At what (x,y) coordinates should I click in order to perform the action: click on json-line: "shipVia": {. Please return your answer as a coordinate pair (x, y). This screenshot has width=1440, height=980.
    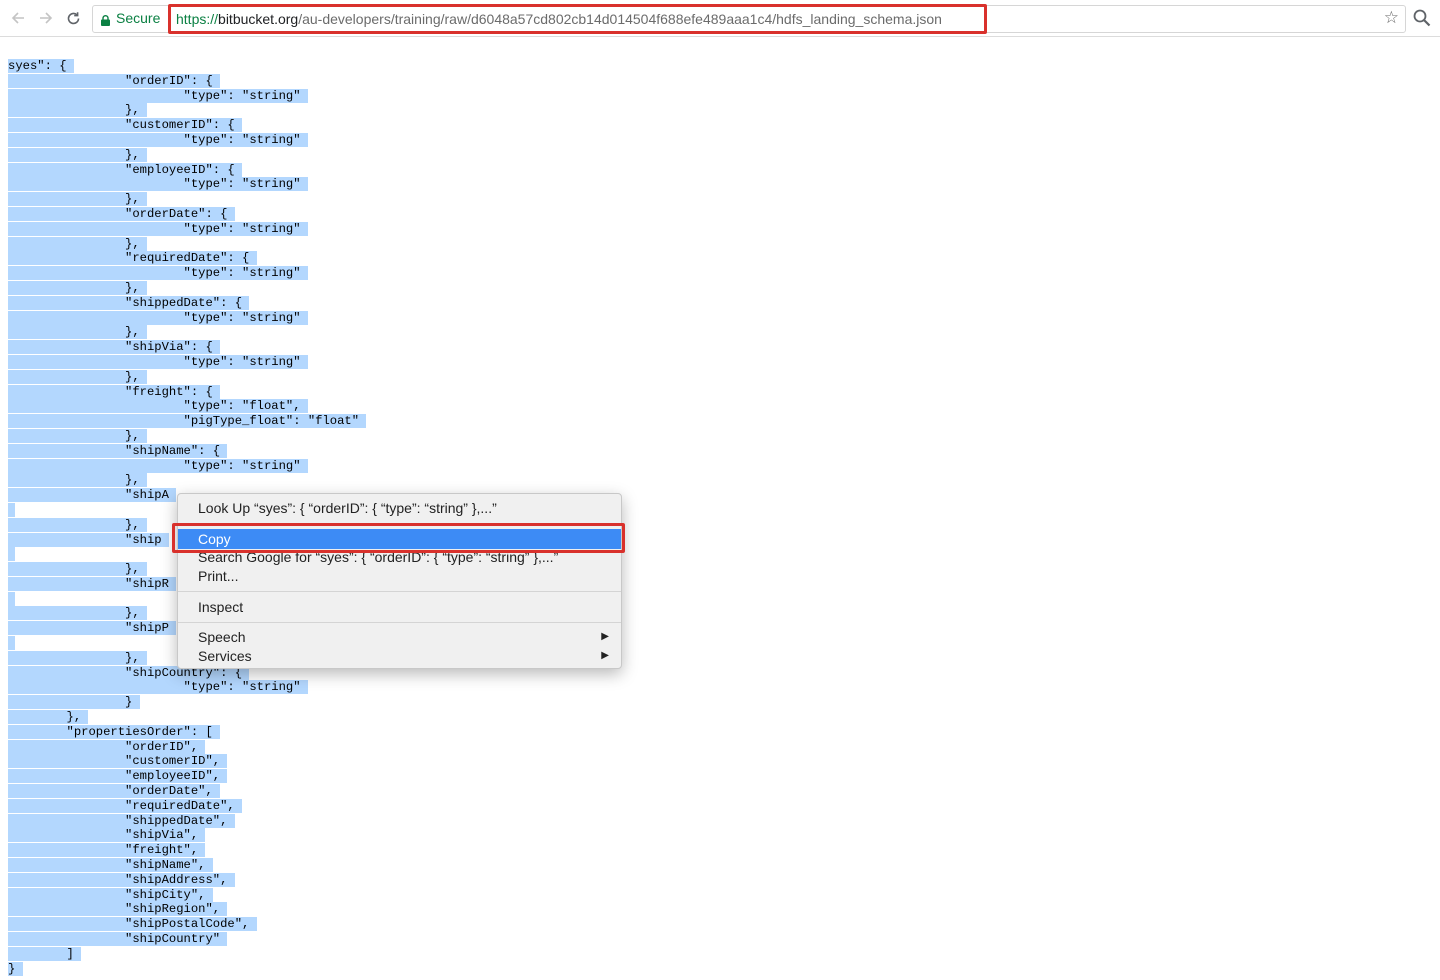
    Looking at the image, I should click on (187, 347).